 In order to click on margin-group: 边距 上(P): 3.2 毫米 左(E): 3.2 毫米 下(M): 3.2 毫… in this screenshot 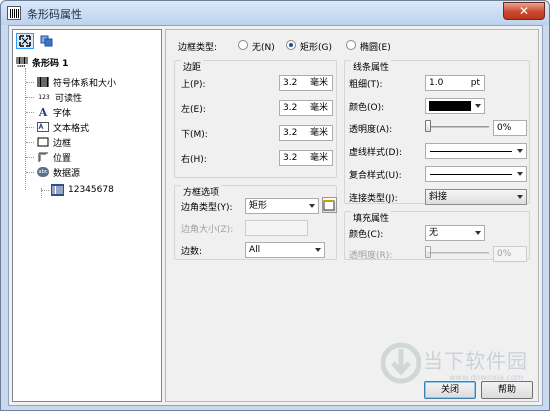, I will do `click(255, 119)`.